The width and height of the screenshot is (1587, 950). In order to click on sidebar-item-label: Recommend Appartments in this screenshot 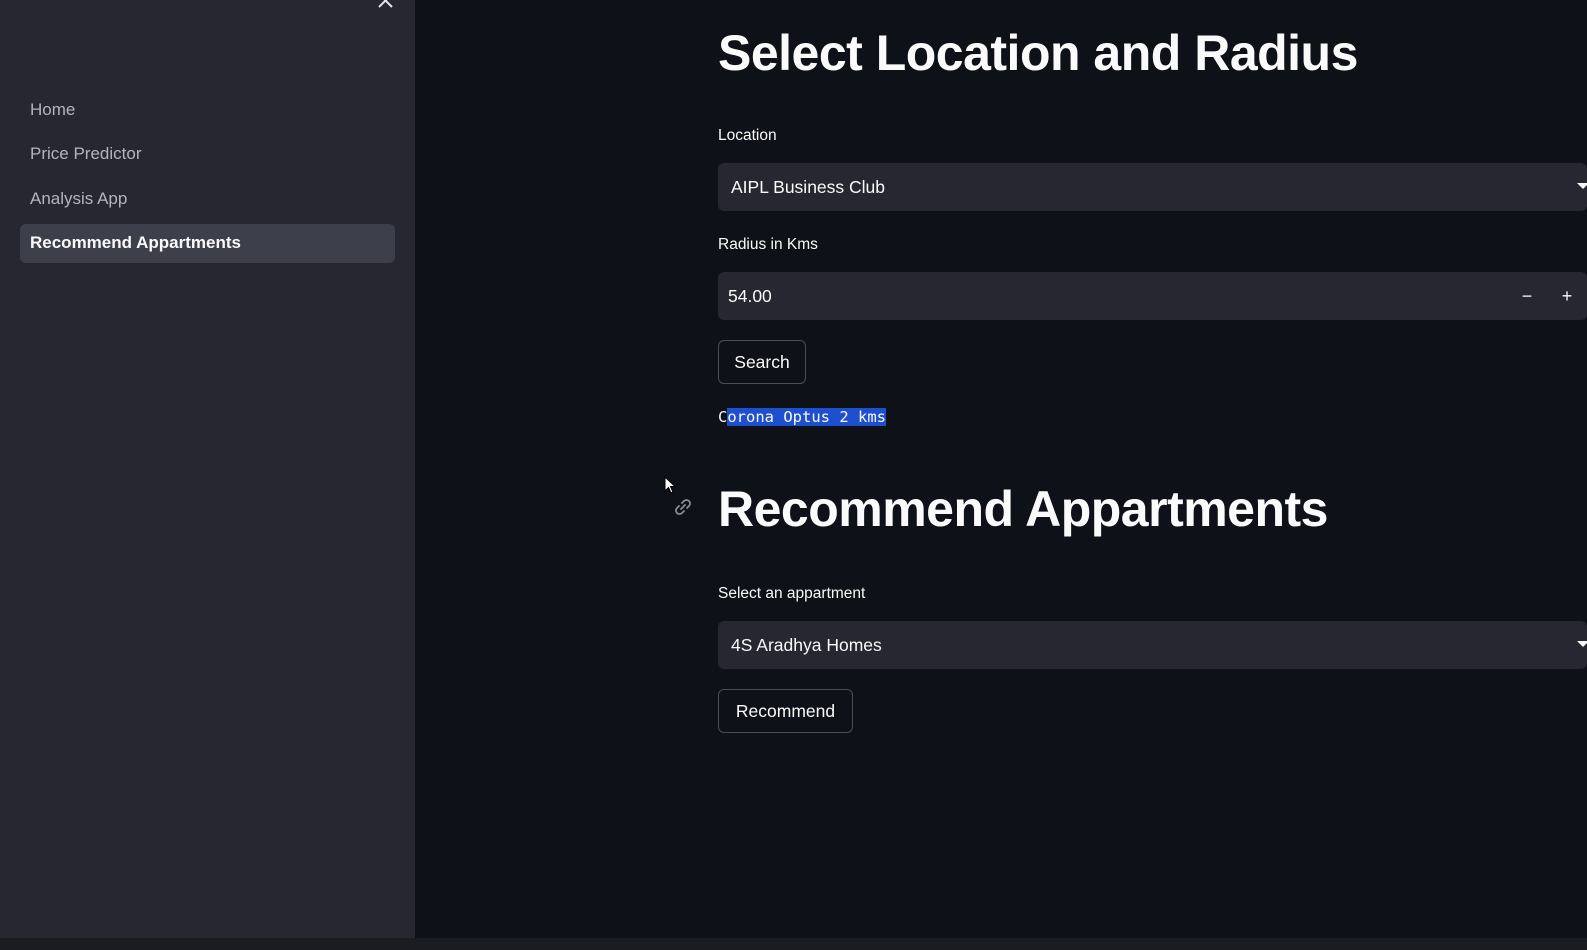, I will do `click(135, 242)`.